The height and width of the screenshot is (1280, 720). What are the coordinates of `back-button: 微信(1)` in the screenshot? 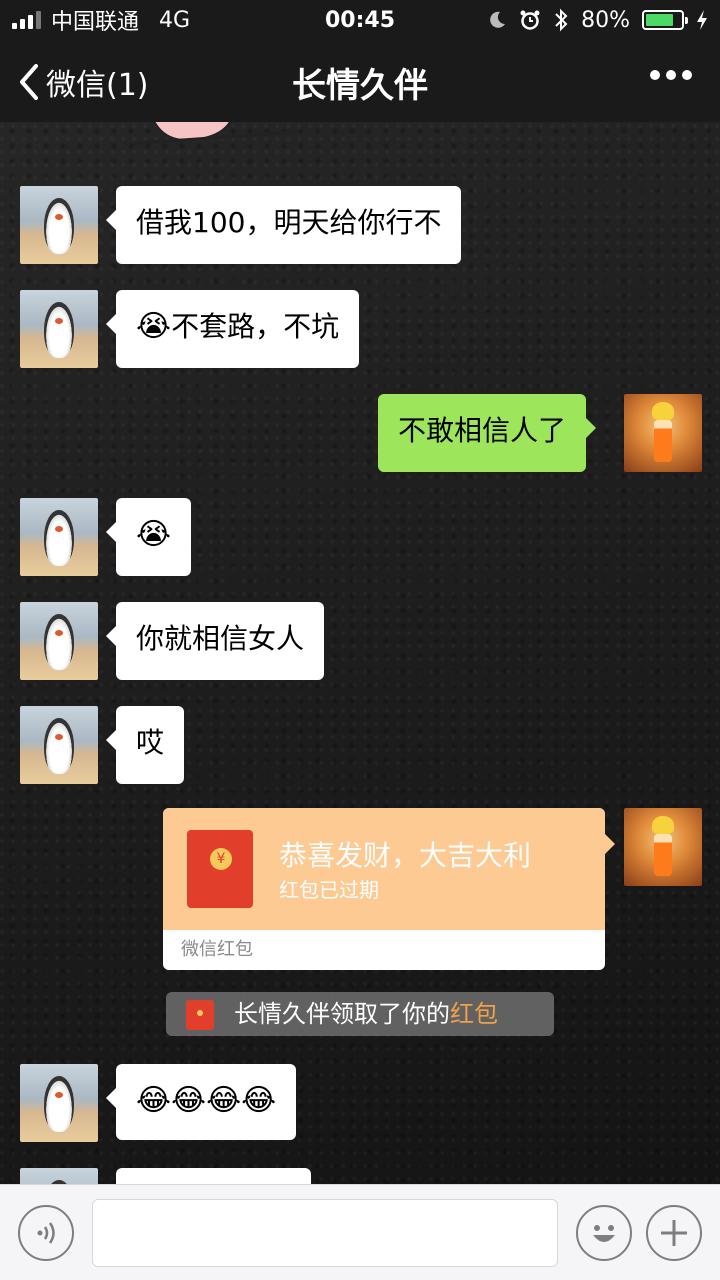 It's located at (83, 82).